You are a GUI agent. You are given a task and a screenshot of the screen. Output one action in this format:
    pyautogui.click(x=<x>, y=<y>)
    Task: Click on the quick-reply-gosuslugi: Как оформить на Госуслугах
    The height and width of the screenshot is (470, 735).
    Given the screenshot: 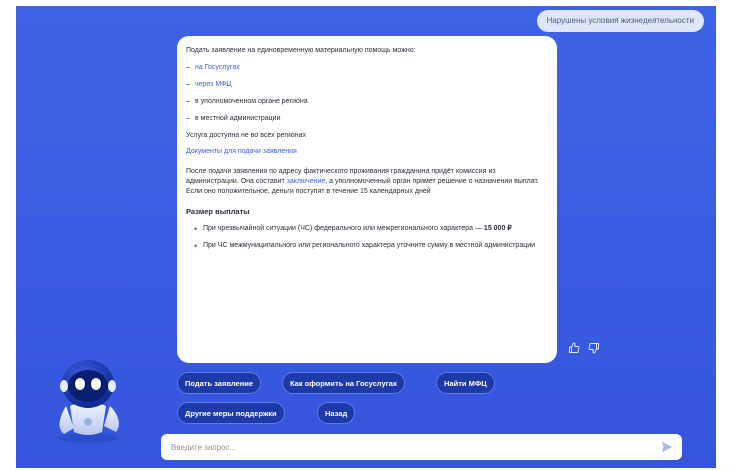 What is the action you would take?
    pyautogui.click(x=344, y=383)
    